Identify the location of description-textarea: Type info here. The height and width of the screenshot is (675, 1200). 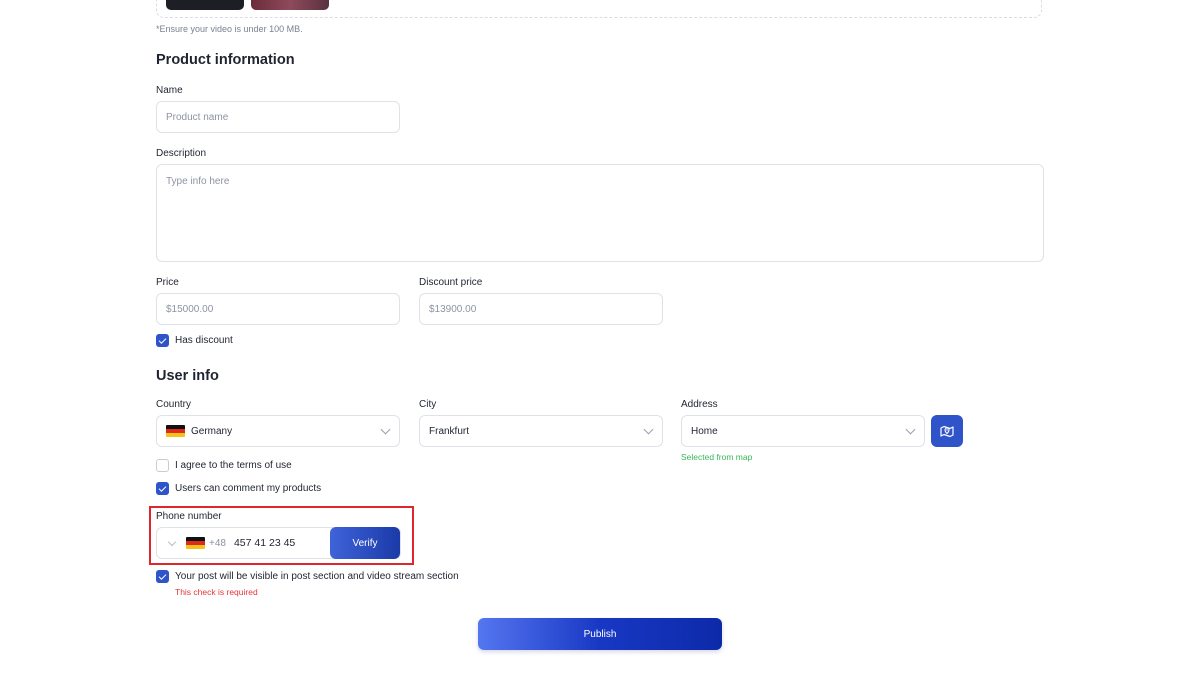
(600, 213).